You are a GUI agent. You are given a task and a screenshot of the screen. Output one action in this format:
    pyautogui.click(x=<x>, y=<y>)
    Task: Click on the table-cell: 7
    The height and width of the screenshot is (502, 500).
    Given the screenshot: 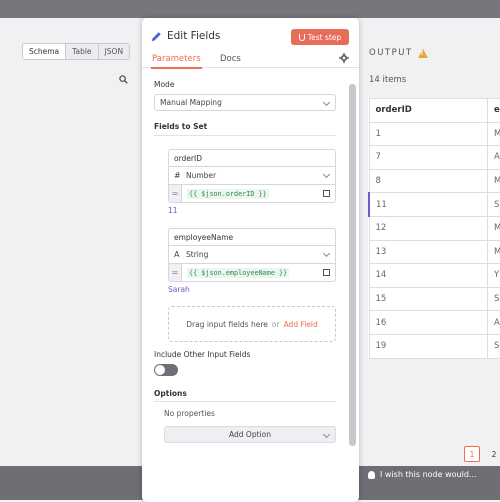 What is the action you would take?
    pyautogui.click(x=428, y=158)
    